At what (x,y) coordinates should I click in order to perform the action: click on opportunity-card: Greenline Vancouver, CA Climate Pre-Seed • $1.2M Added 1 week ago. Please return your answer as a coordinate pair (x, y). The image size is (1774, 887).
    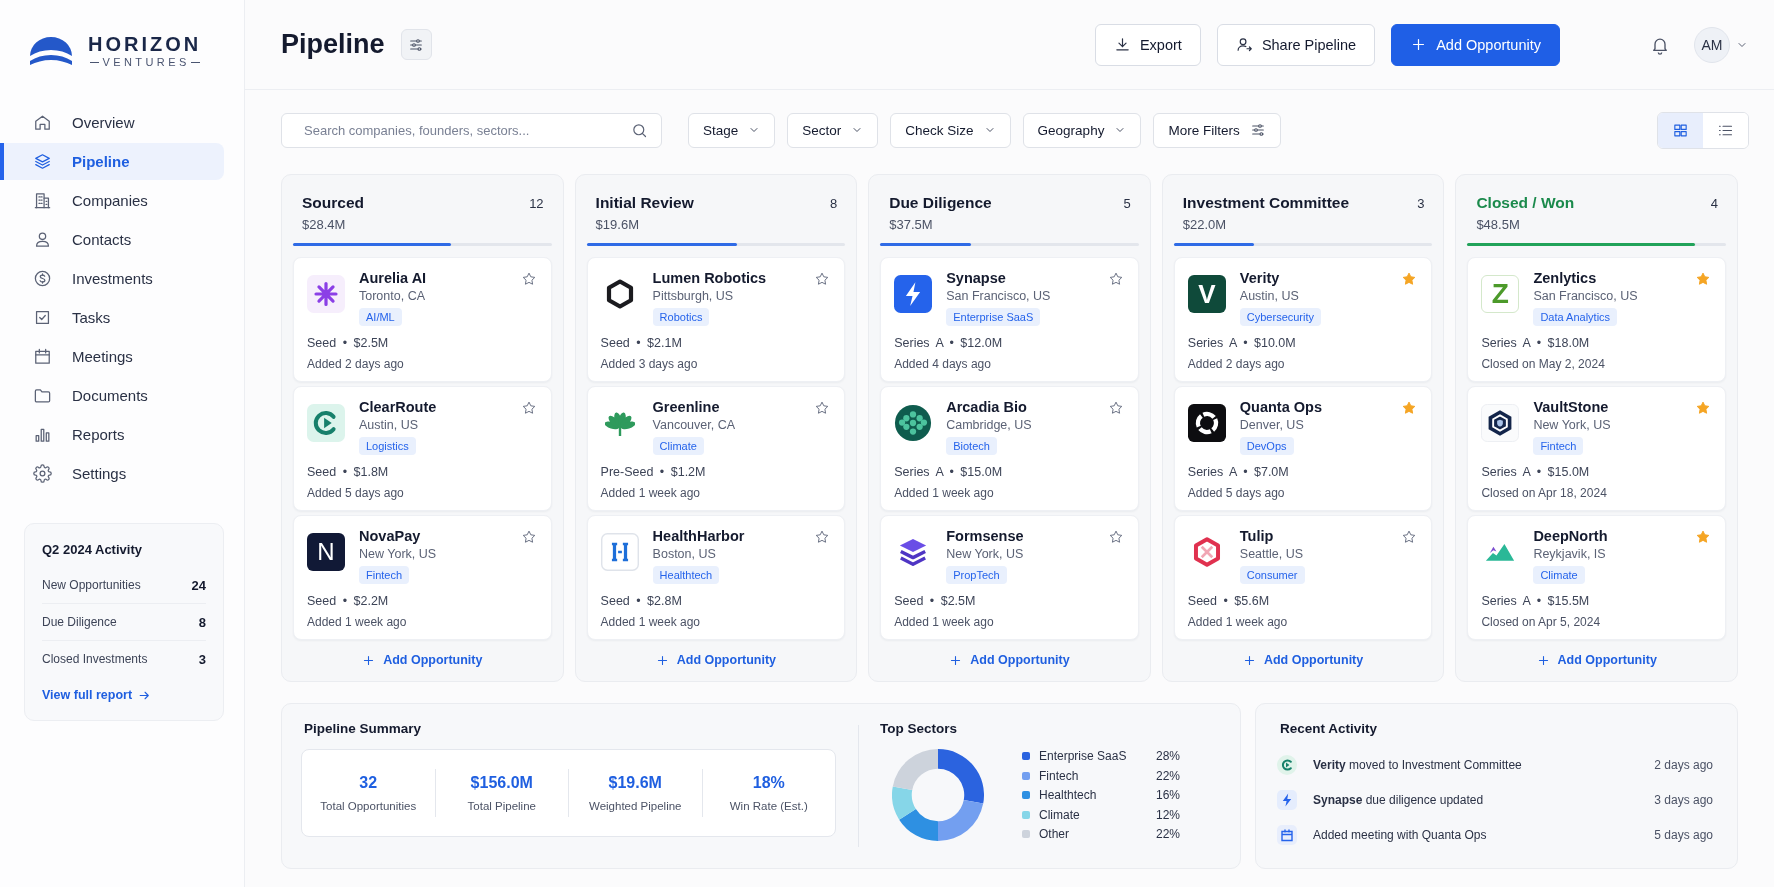
    Looking at the image, I should click on (716, 448).